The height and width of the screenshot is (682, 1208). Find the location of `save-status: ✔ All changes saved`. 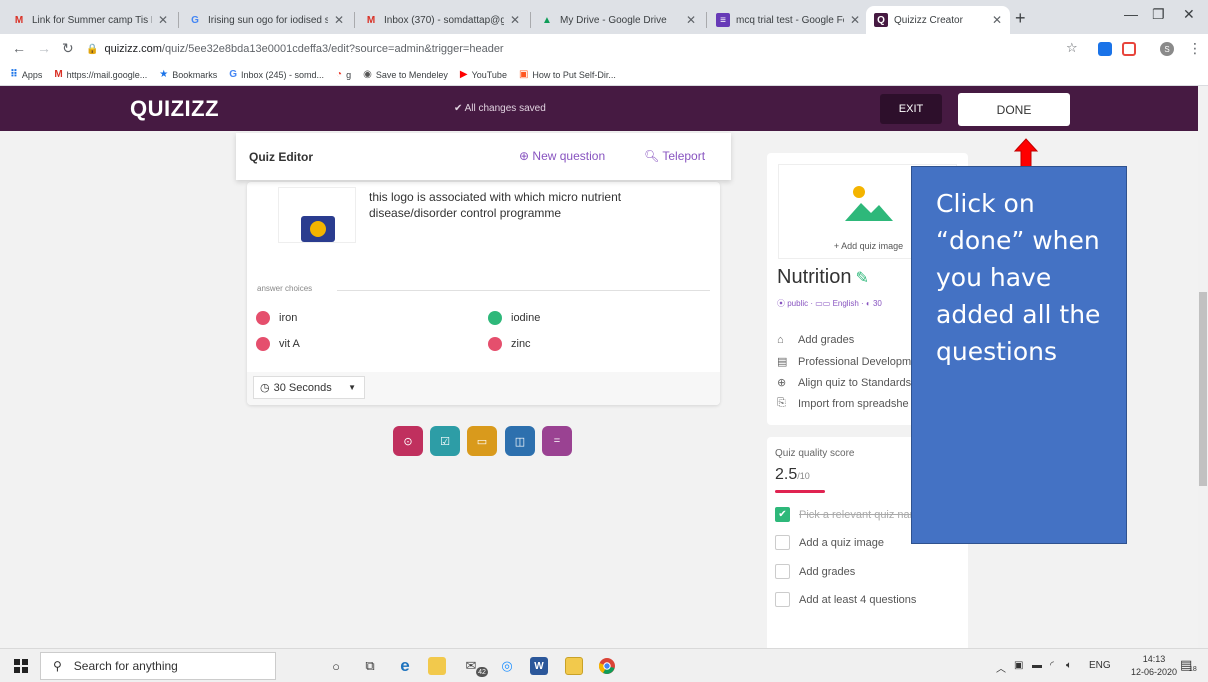

save-status: ✔ All changes saved is located at coordinates (500, 108).